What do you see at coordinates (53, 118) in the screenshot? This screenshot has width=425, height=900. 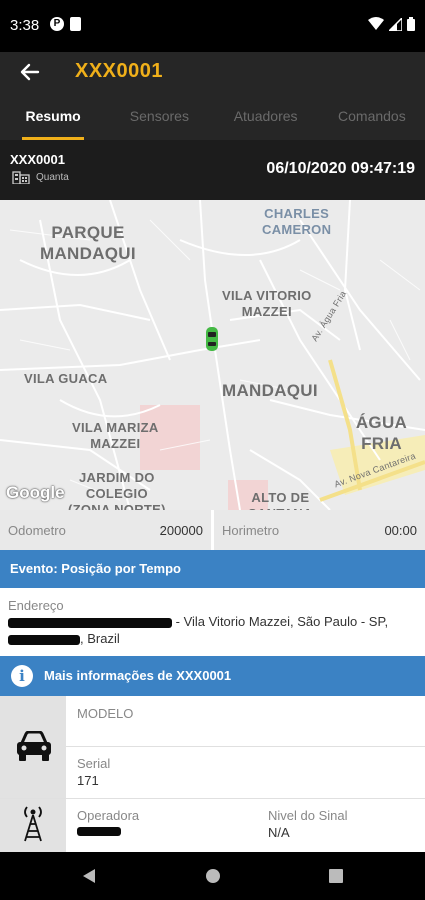 I see `tab-resumo: Resumo` at bounding box center [53, 118].